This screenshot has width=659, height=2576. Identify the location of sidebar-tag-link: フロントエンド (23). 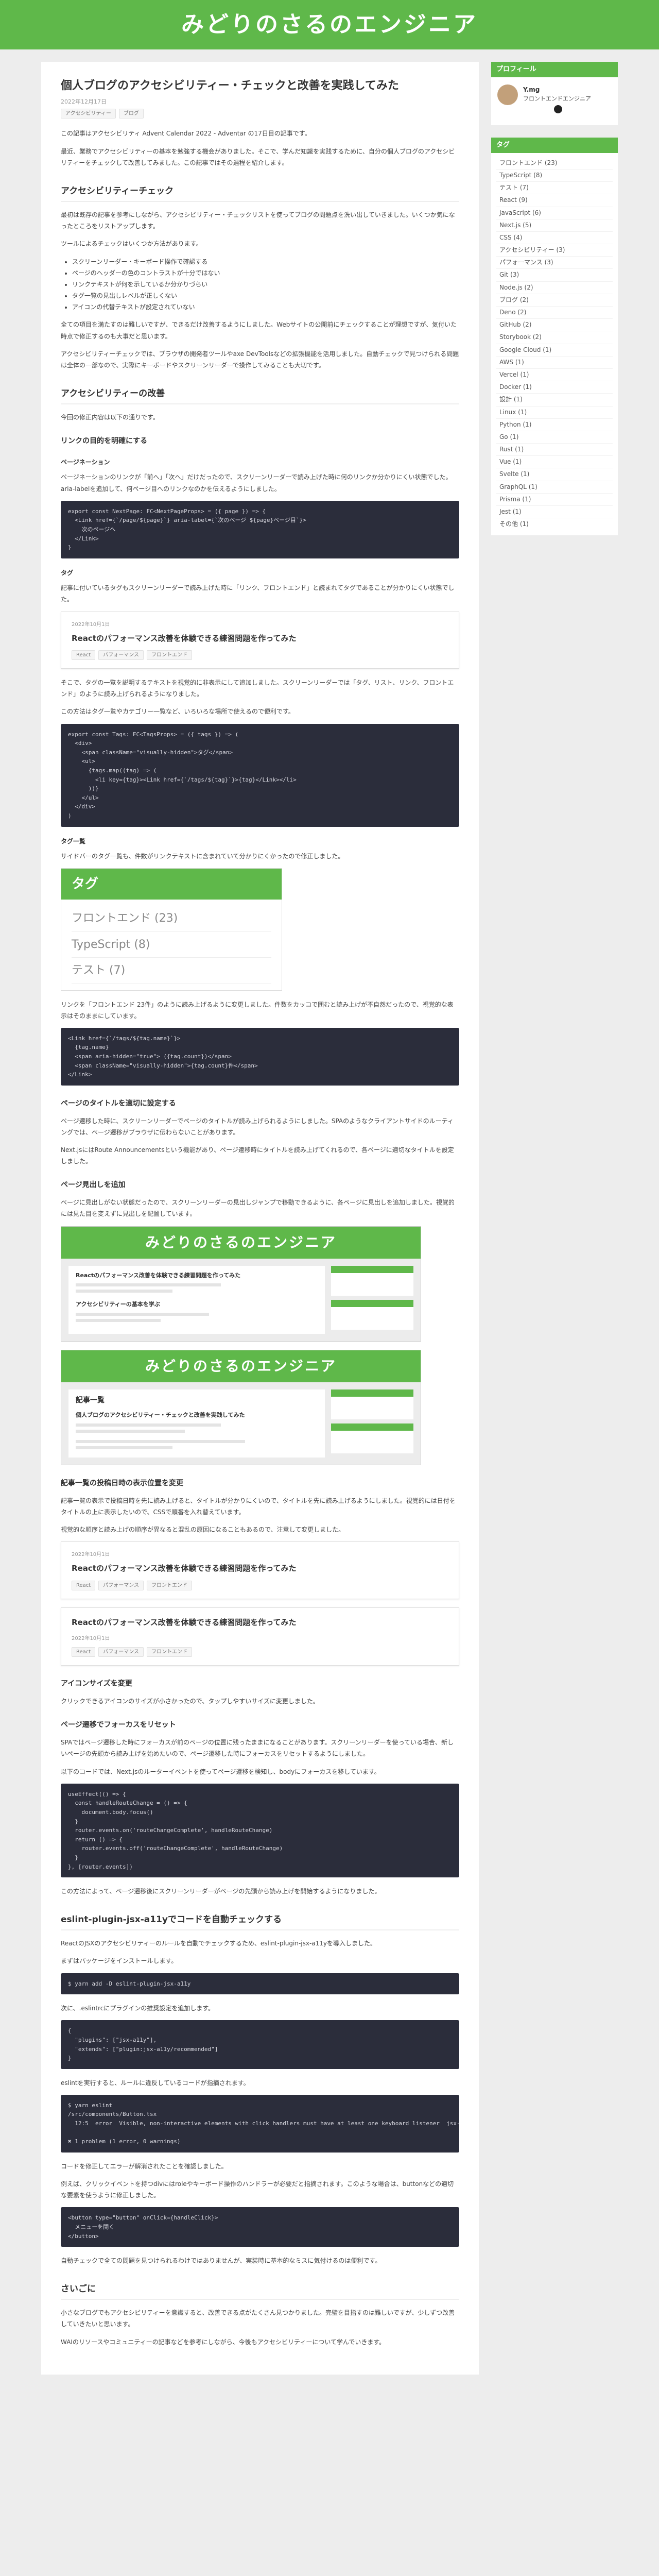
(555, 163).